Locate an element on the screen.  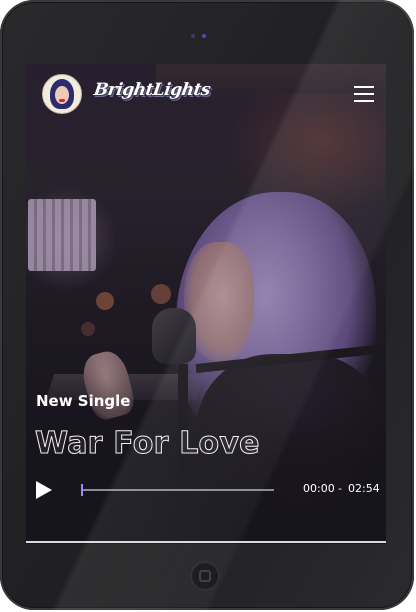
duration: 02:54 is located at coordinates (364, 488).